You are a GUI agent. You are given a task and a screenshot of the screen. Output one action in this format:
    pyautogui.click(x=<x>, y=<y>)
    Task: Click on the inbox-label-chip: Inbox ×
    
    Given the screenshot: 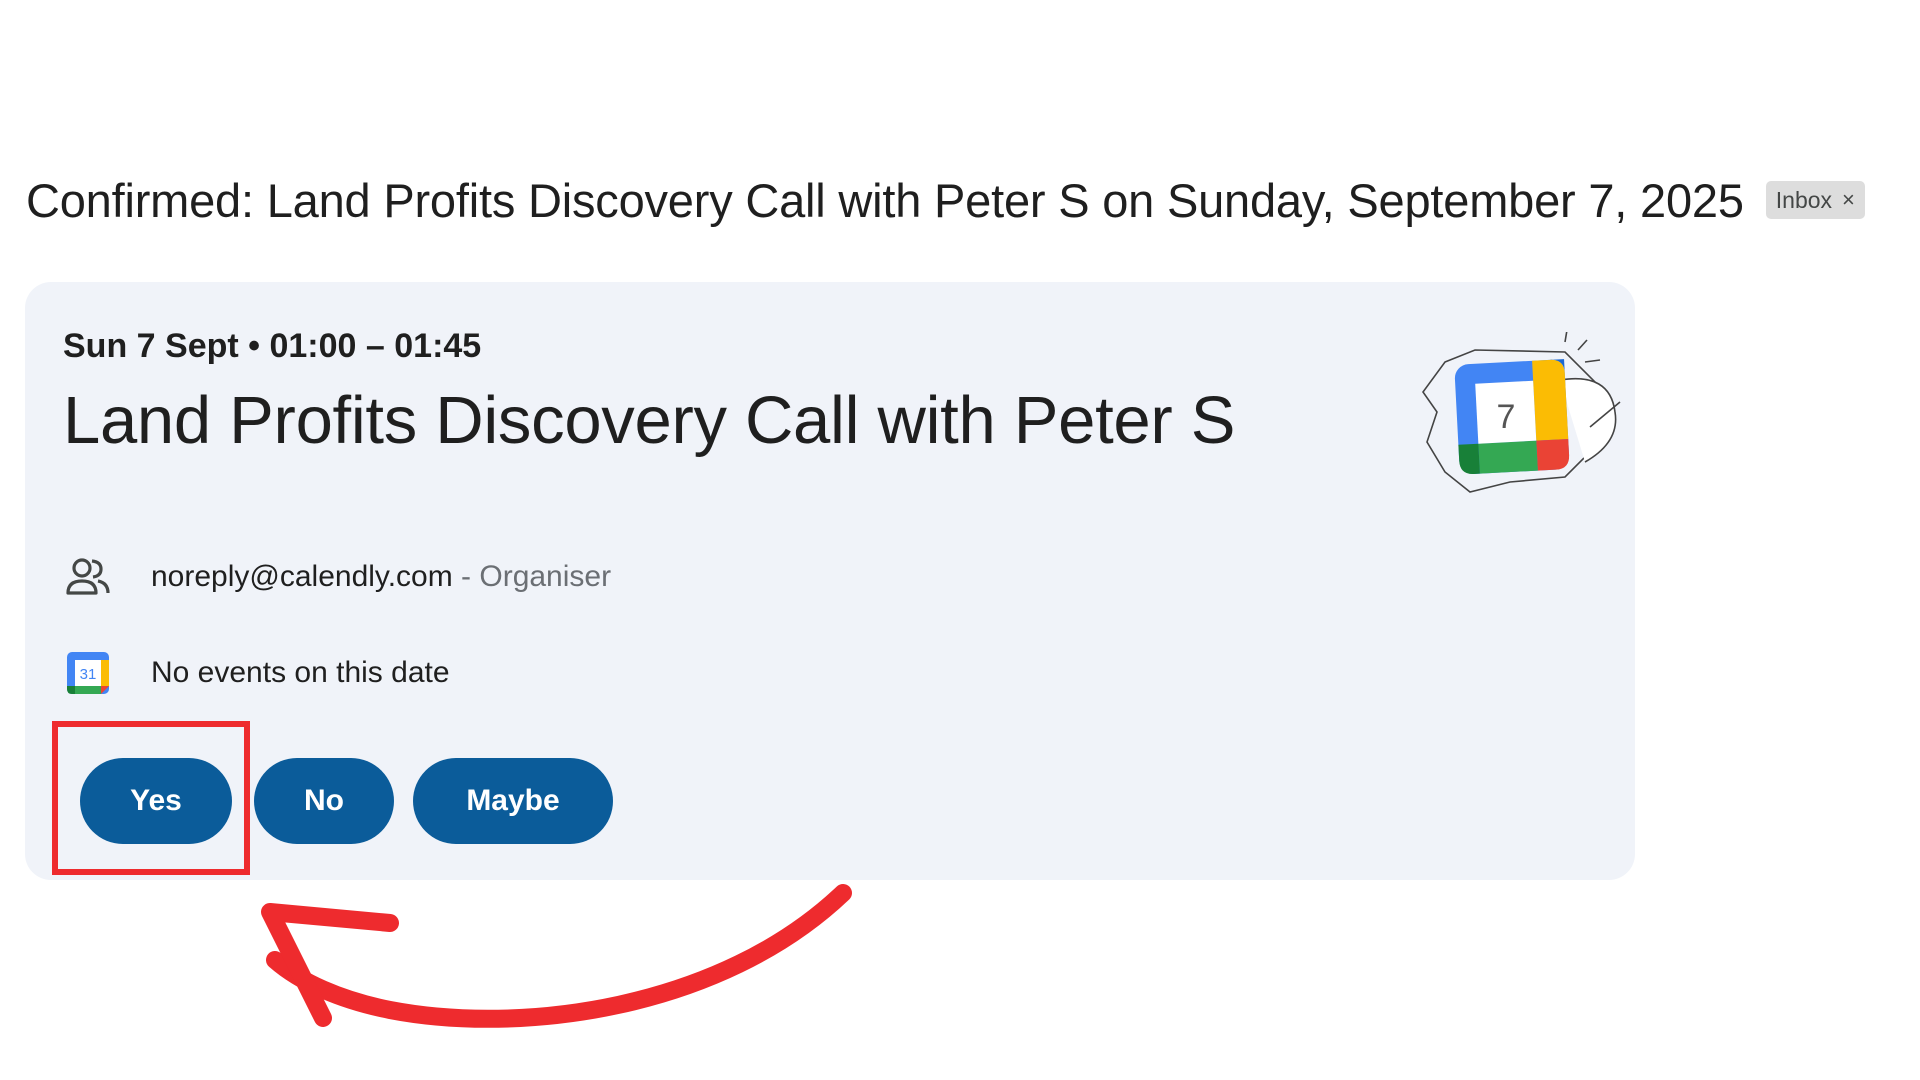 What is the action you would take?
    pyautogui.click(x=1815, y=200)
    